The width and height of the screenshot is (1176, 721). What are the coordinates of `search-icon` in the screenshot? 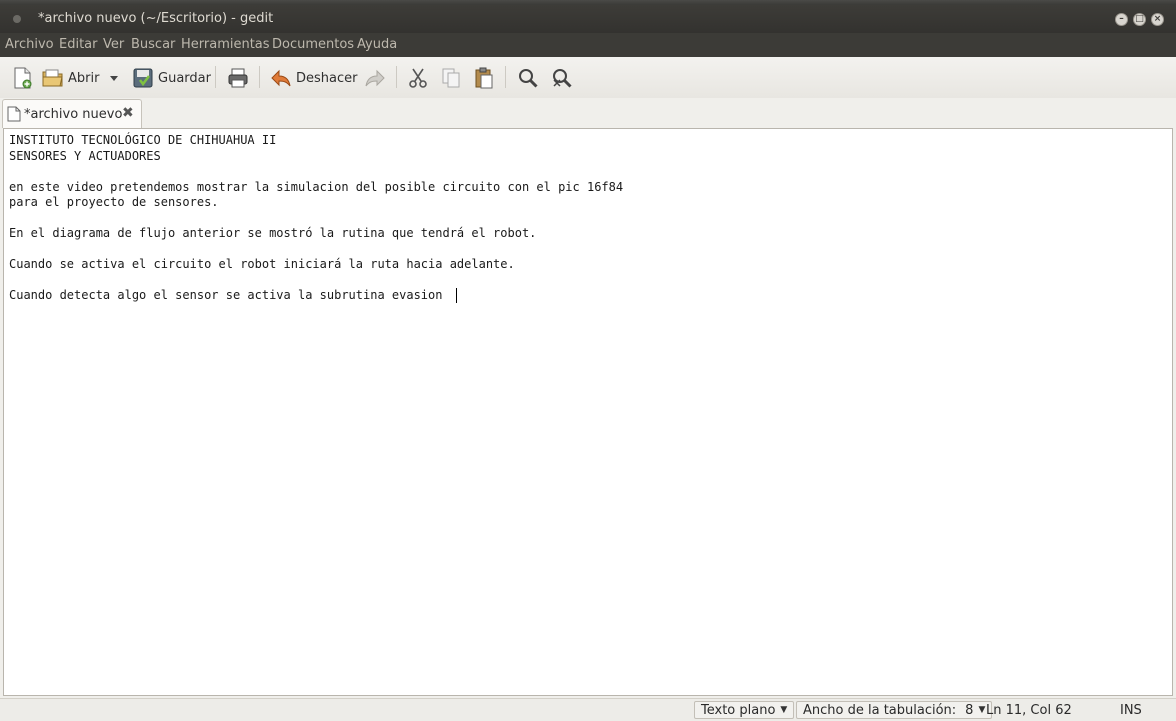 It's located at (528, 78).